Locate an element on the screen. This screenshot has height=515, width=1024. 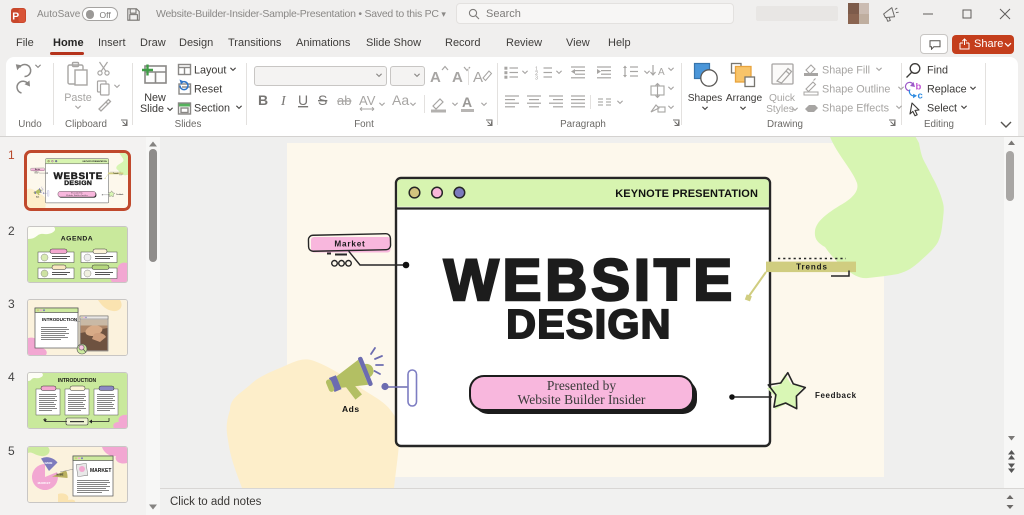
svg-text: S is located at coordinates (322, 100).